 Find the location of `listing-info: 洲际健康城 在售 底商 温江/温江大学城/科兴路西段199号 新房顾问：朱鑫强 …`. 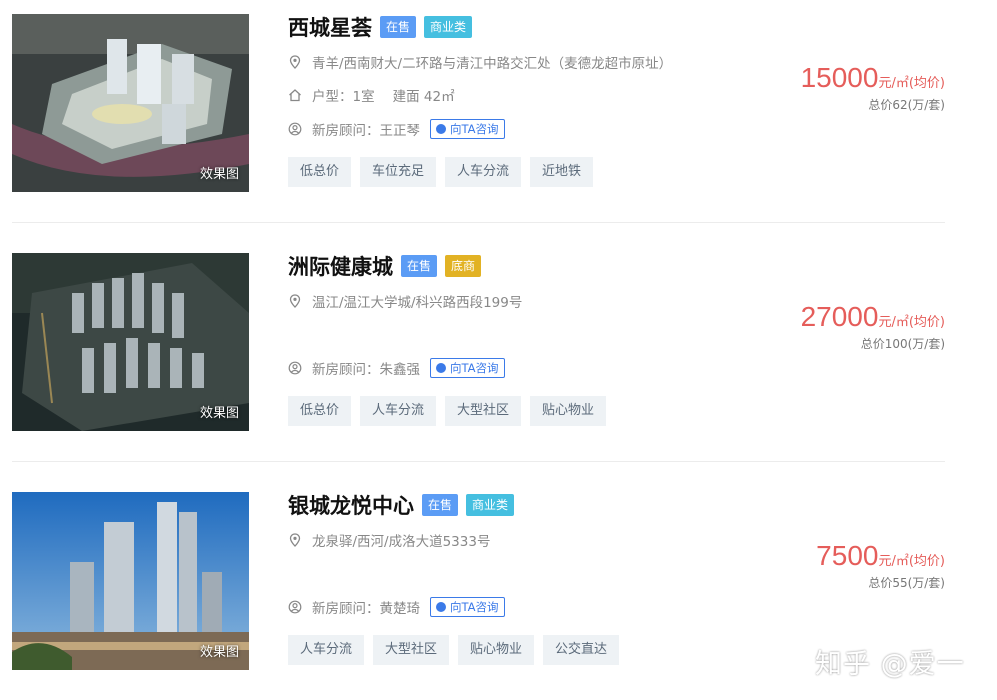

listing-info: 洲际健康城 在售 底商 温江/温江大学城/科兴路西段199号 新房顾问：朱鑫强 … is located at coordinates (538, 338).